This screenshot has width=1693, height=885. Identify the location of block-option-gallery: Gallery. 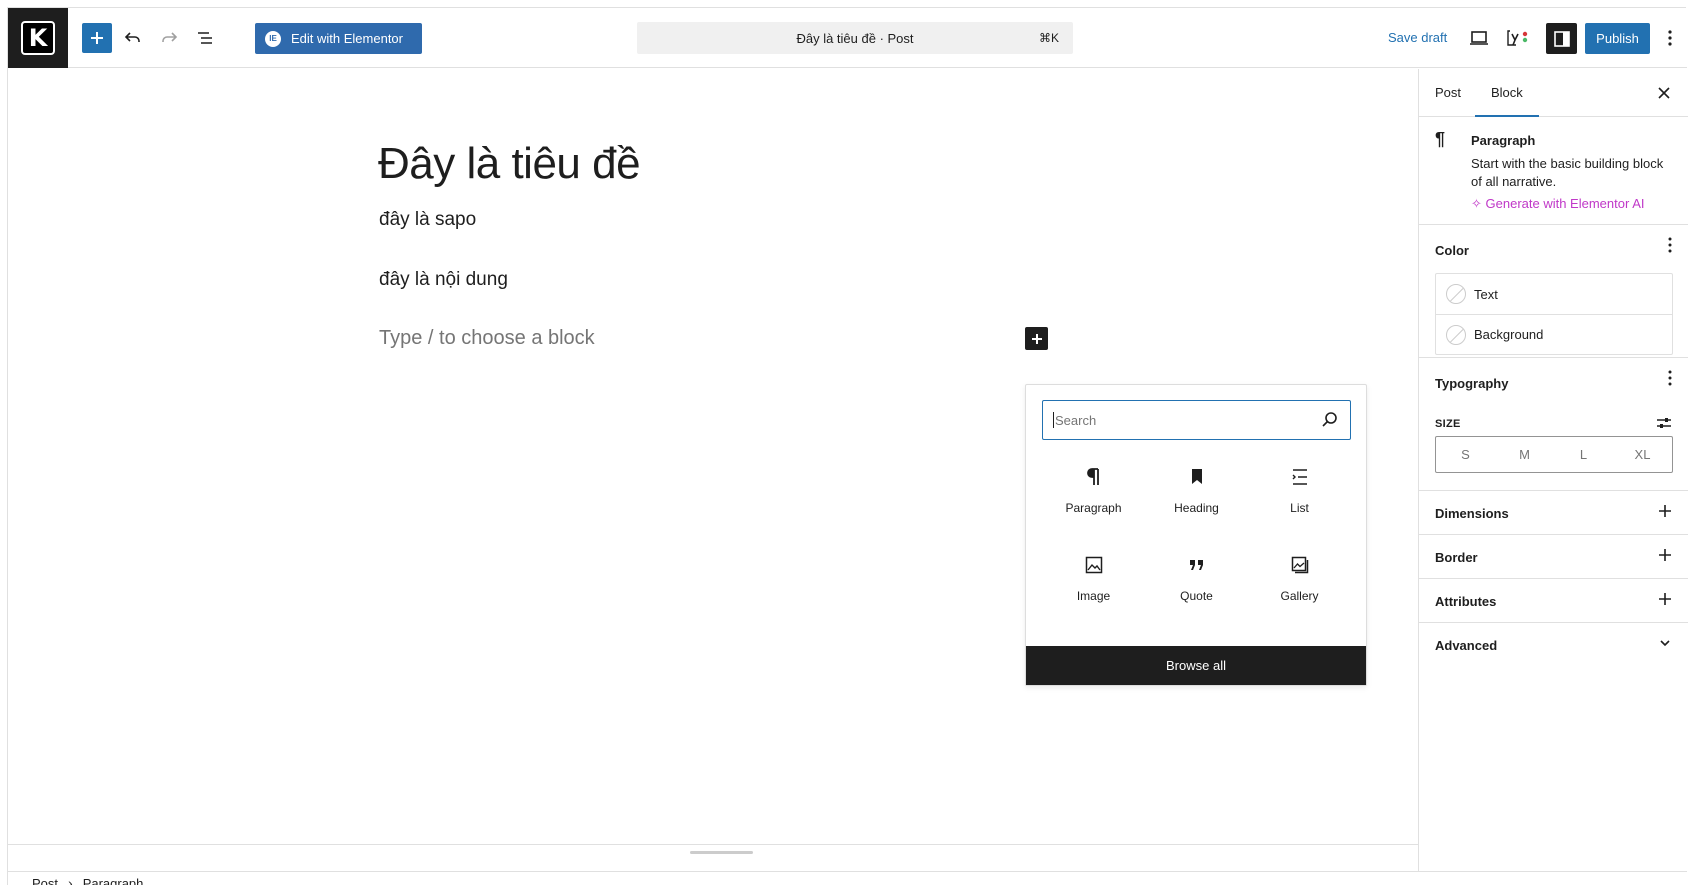
(1299, 582).